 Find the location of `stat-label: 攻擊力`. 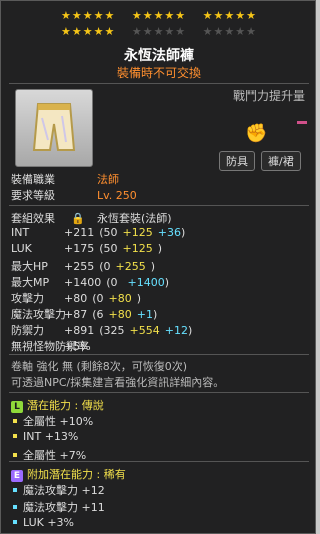

stat-label: 攻擊力 is located at coordinates (27, 298).